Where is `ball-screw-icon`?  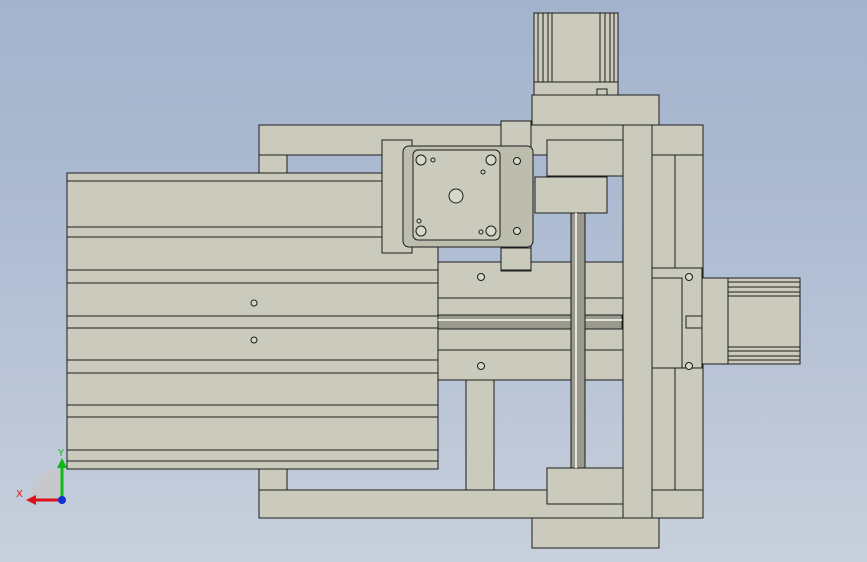
ball-screw-icon is located at coordinates (578, 340).